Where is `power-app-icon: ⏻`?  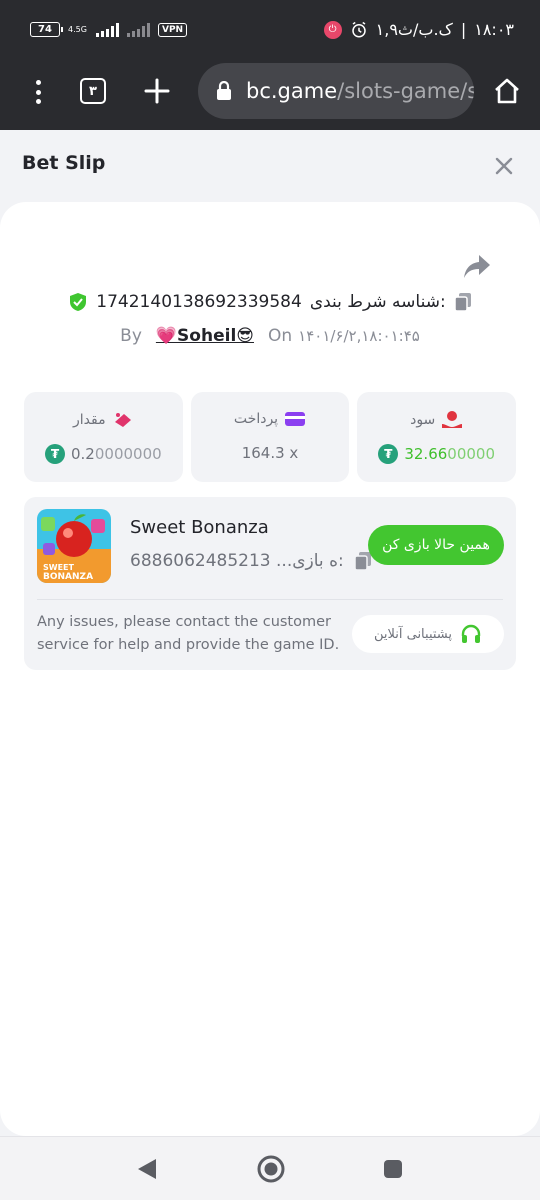 power-app-icon: ⏻ is located at coordinates (332, 29).